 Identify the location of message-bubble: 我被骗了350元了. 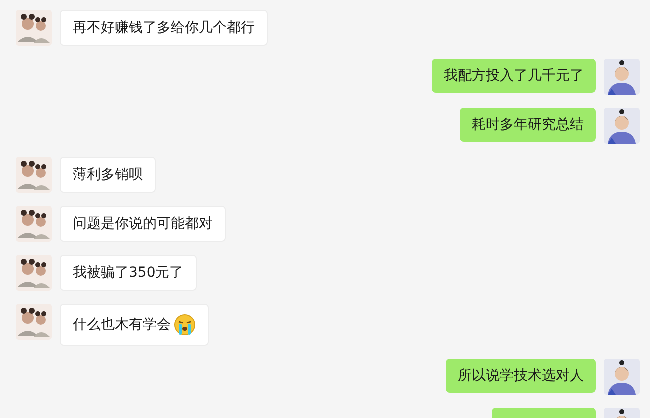
(128, 273).